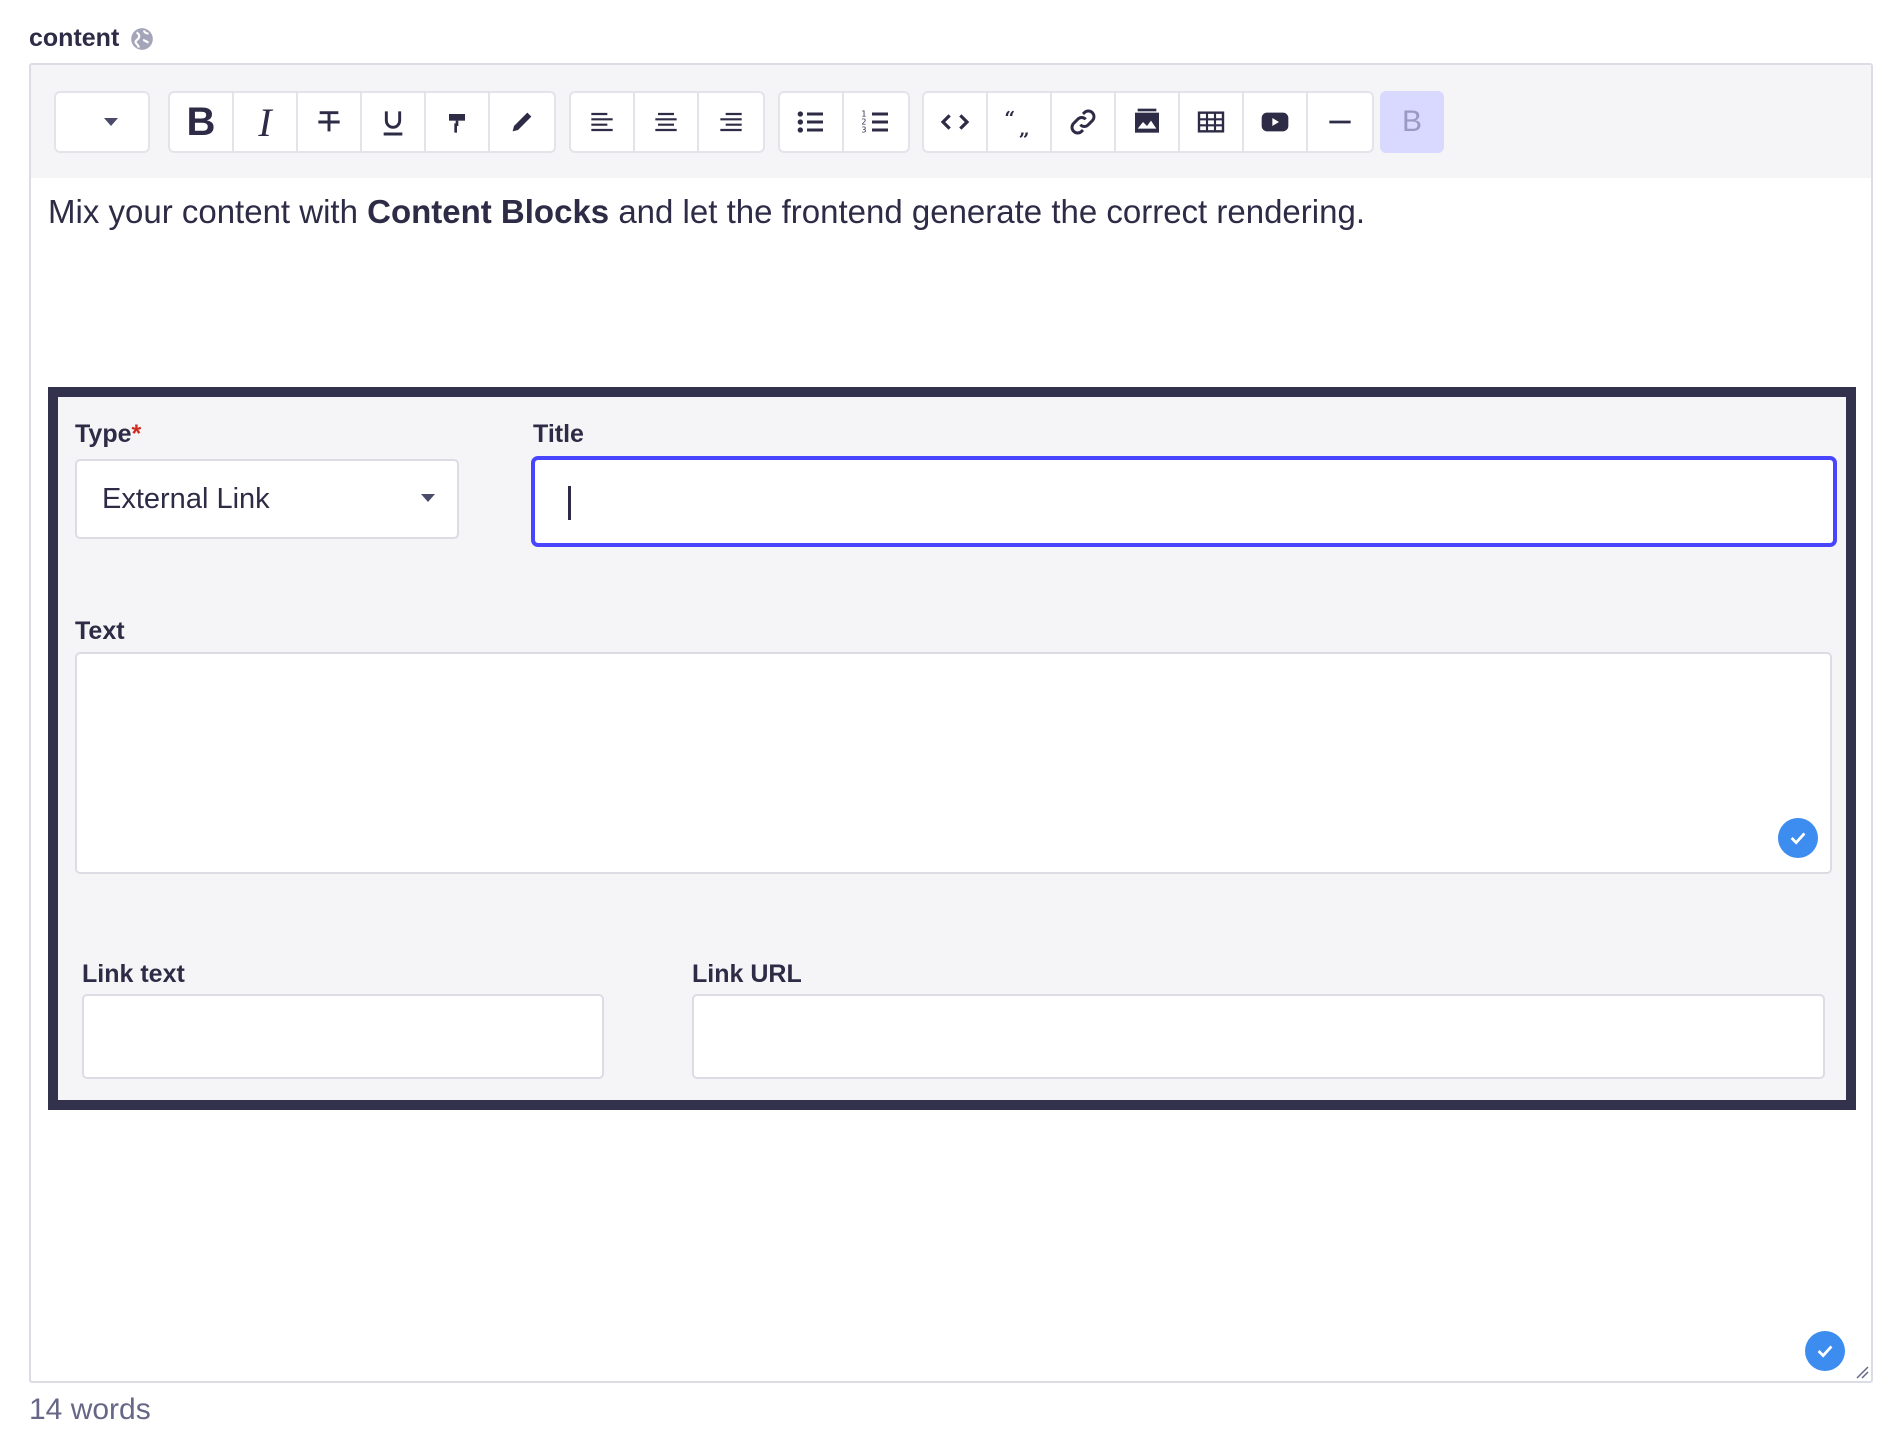 The width and height of the screenshot is (1880, 1432). I want to click on underline-button, so click(394, 122).